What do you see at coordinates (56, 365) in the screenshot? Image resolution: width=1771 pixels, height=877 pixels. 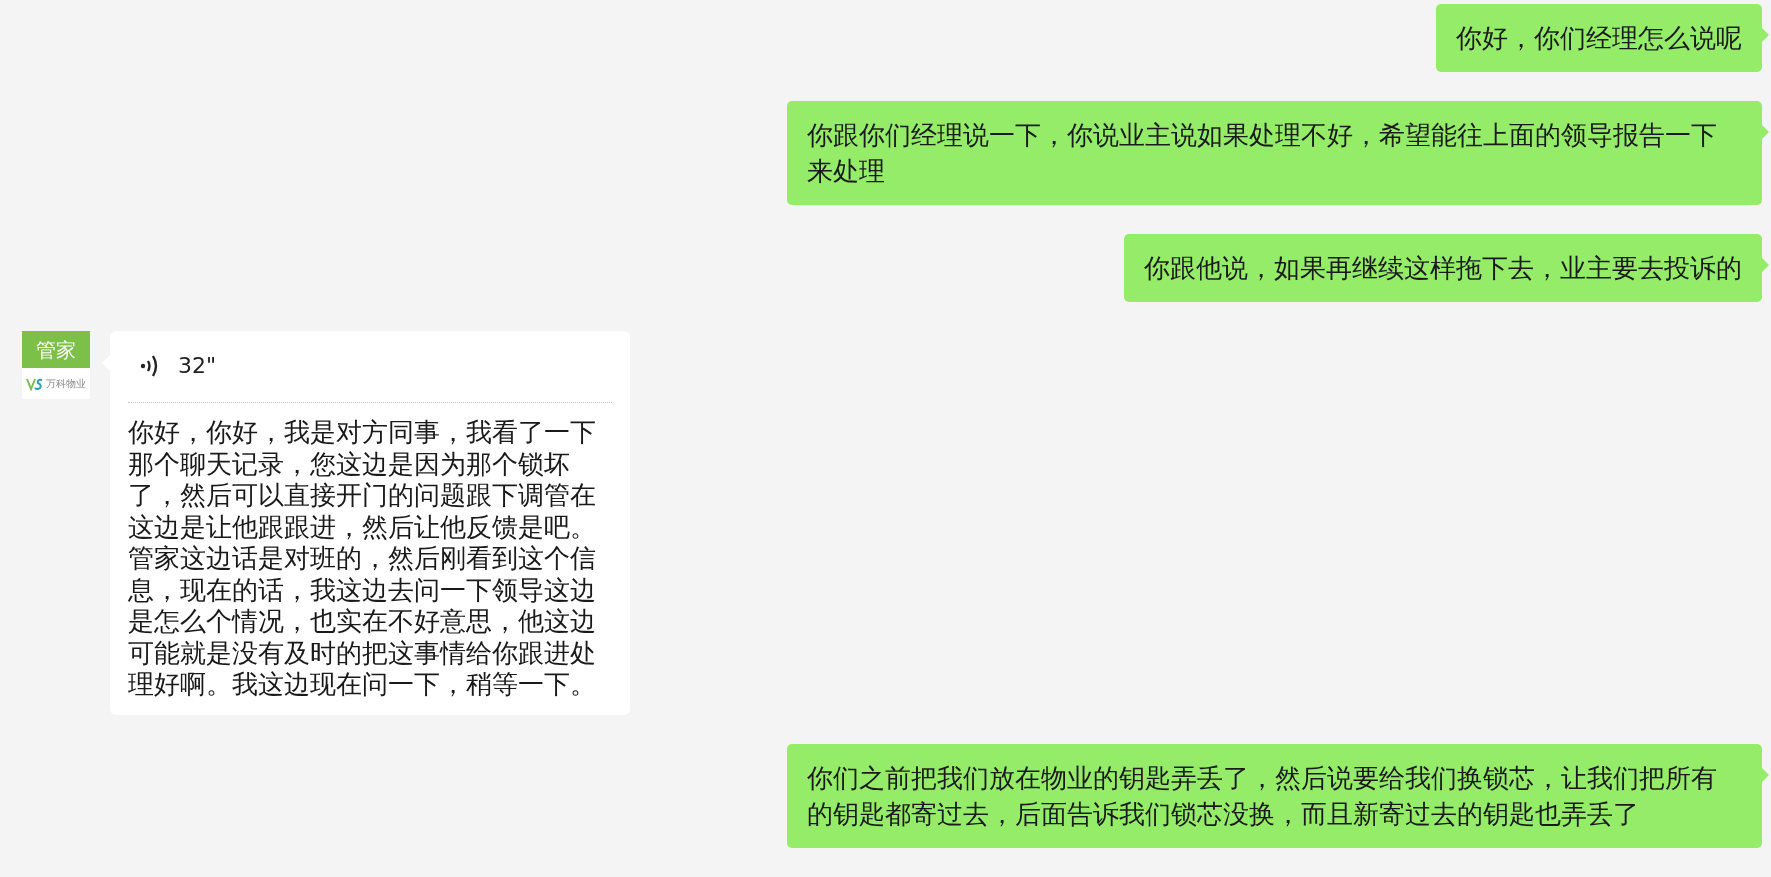 I see `avatar: 管家 万科物业` at bounding box center [56, 365].